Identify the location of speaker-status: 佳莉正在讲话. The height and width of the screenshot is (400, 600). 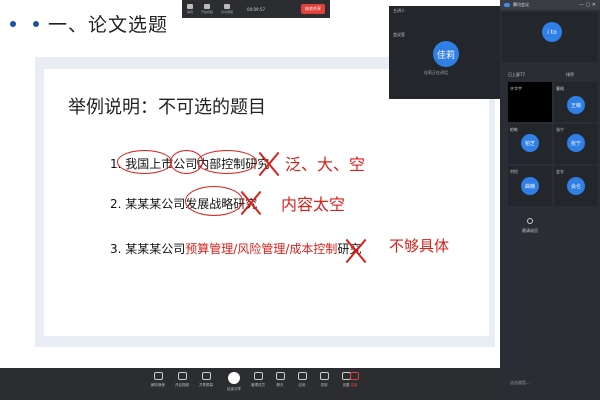
(436, 72).